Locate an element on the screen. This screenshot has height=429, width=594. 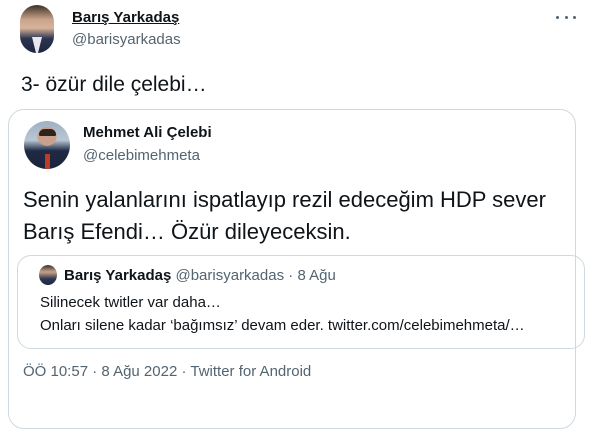
avatar-shirt is located at coordinates (37, 45).